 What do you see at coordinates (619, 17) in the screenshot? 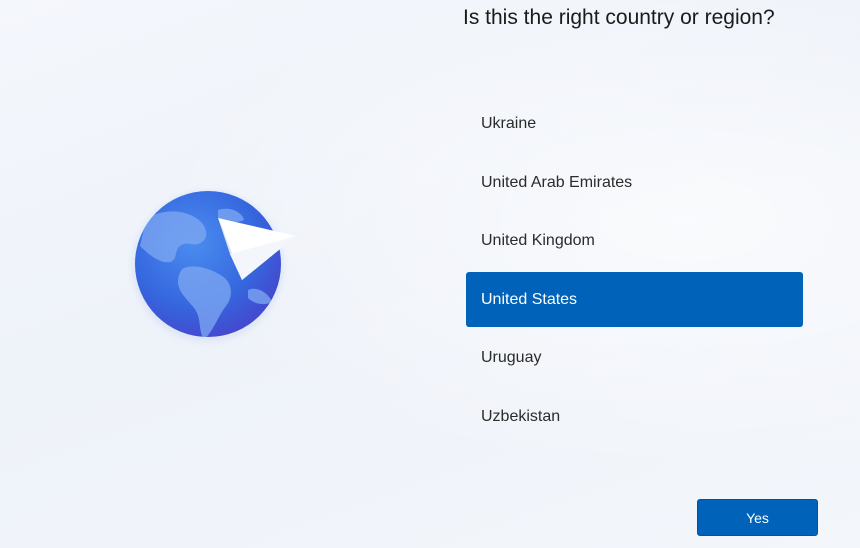
I see `page-title: Is this the right country or region?` at bounding box center [619, 17].